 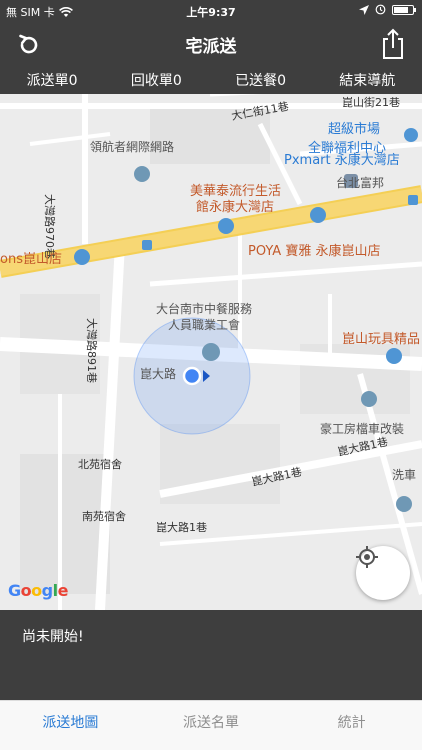 What do you see at coordinates (211, 11) in the screenshot?
I see `status-bar: 無 SIM 卡 上午9:37` at bounding box center [211, 11].